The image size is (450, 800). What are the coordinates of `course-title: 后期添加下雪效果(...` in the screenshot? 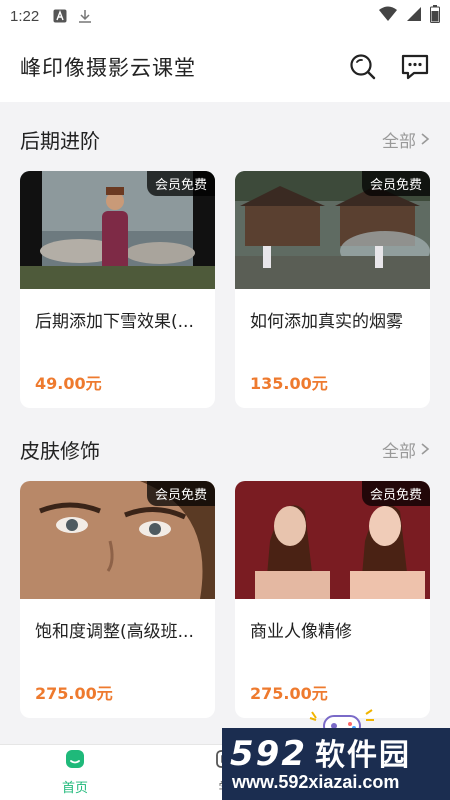 It's located at (114, 322).